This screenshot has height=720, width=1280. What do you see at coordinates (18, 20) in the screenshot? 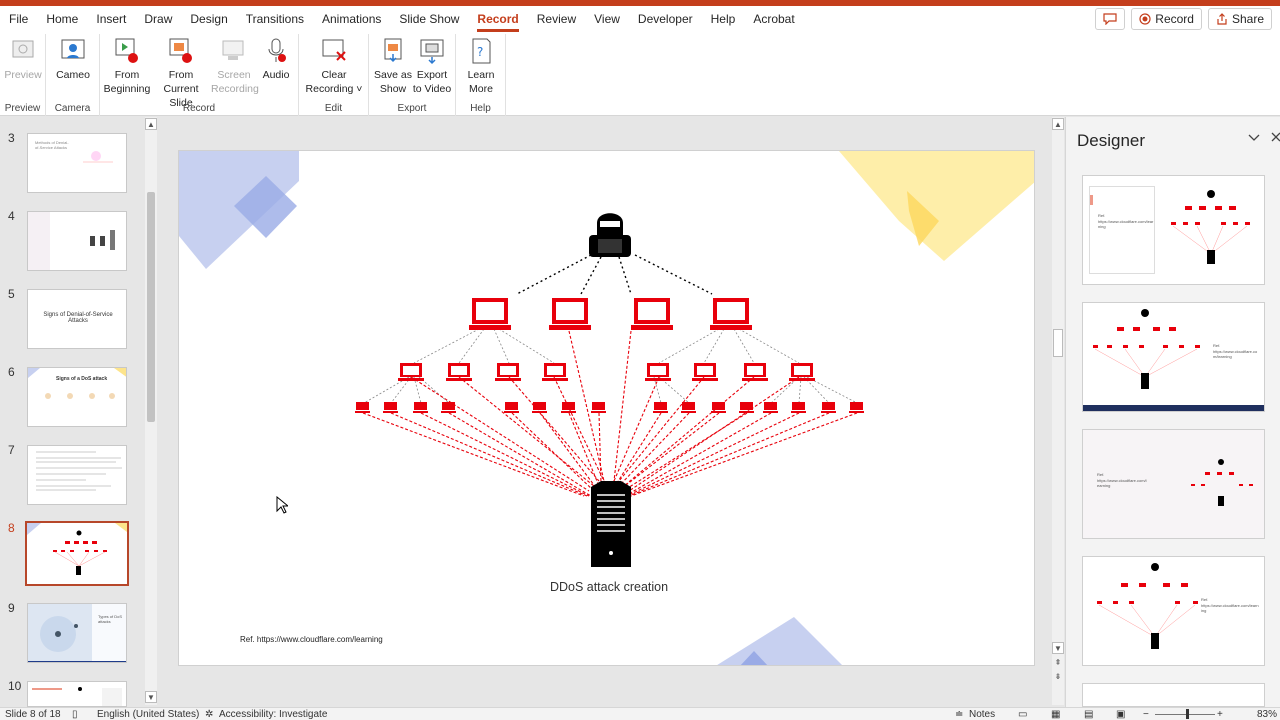
I see `tab-file: File` at bounding box center [18, 20].